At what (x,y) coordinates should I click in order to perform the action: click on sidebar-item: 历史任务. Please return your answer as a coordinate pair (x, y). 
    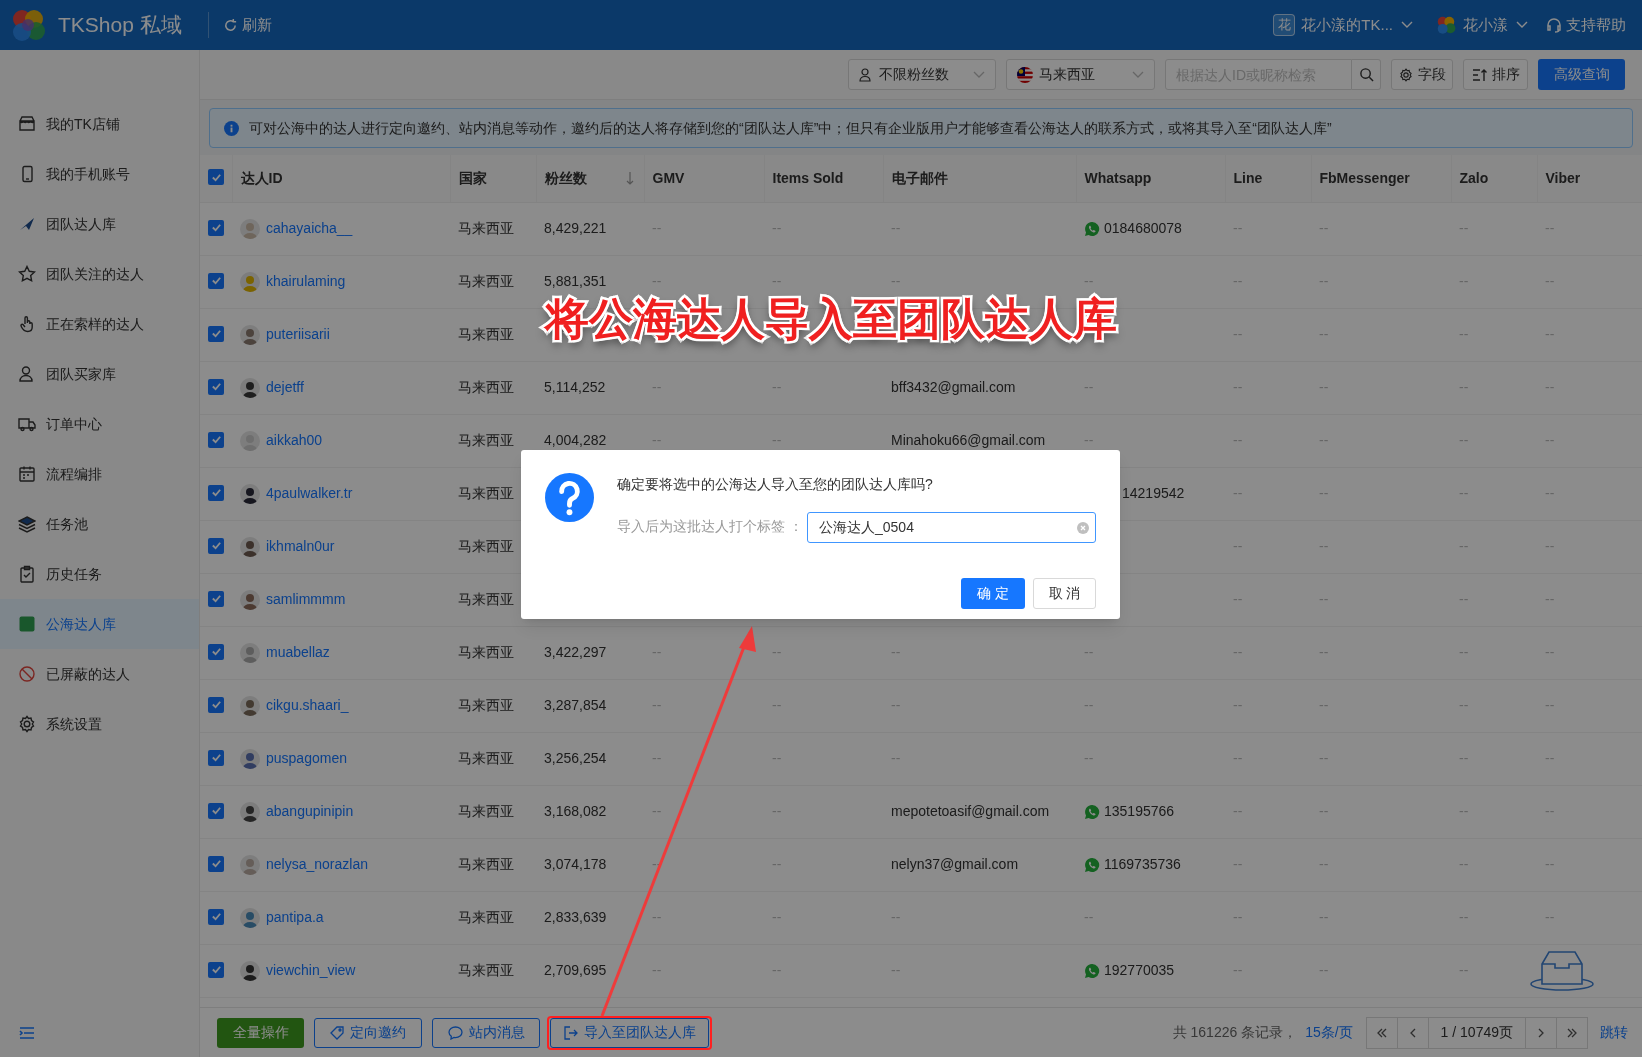
    Looking at the image, I should click on (99, 574).